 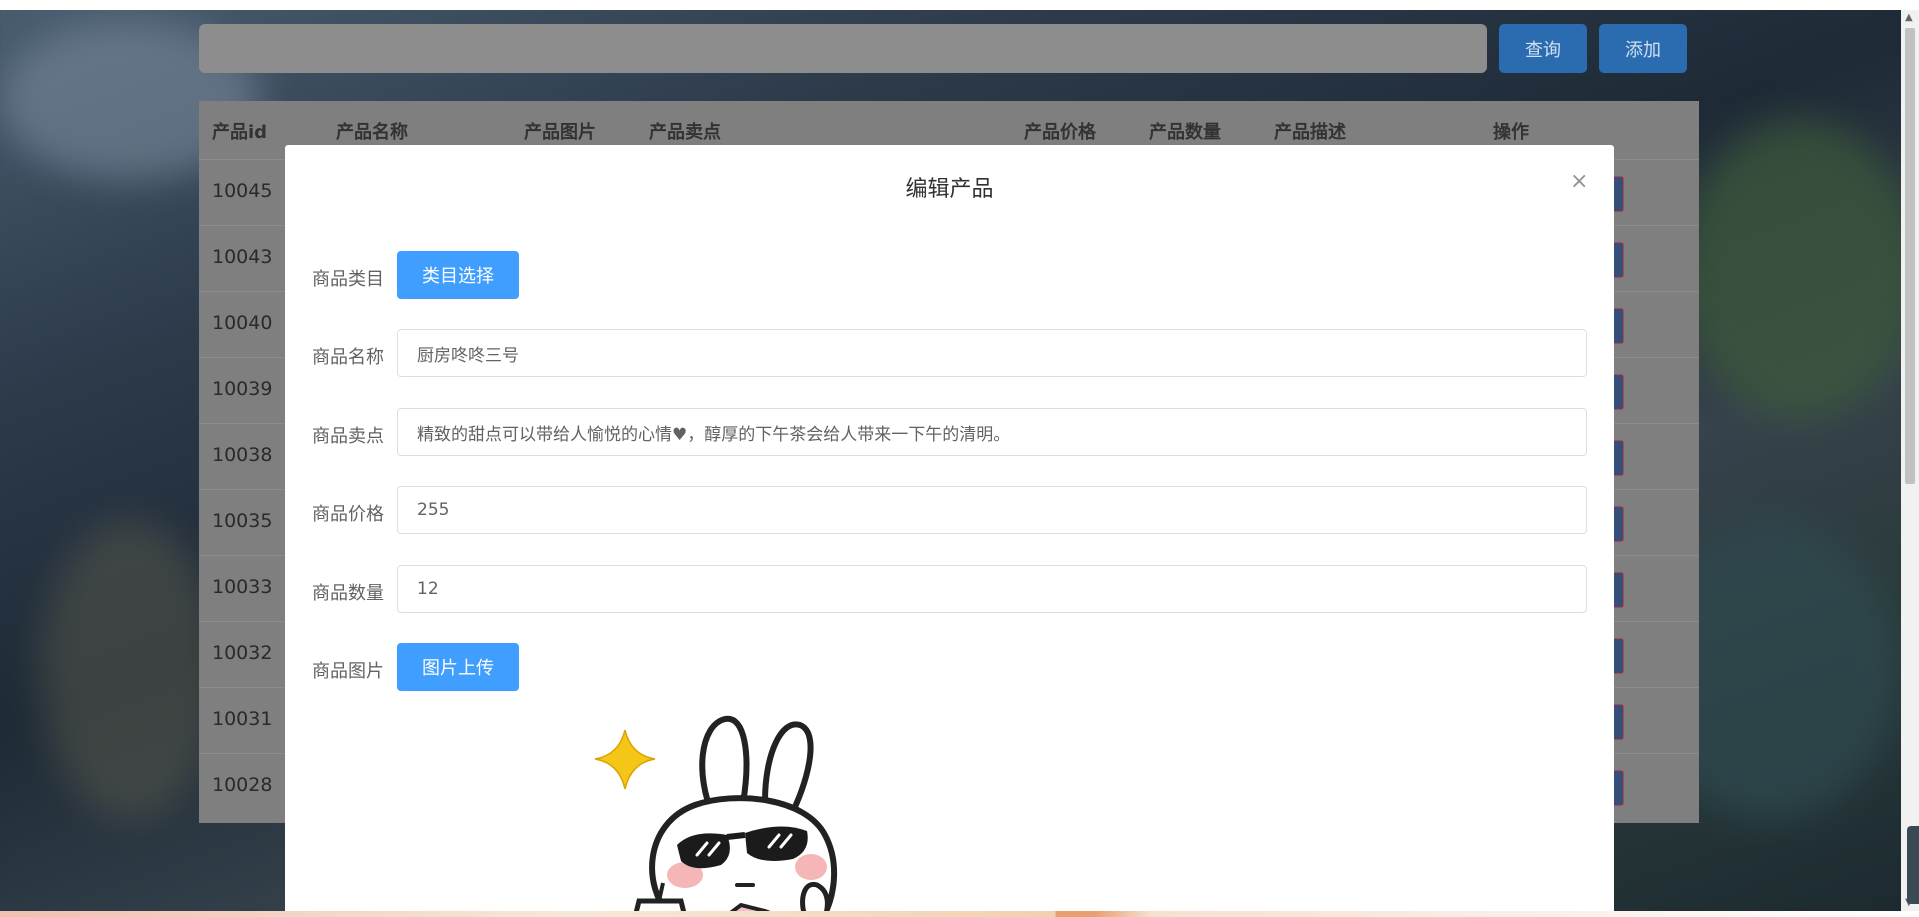 I want to click on header-selling-point: 产品卖点, so click(x=685, y=132).